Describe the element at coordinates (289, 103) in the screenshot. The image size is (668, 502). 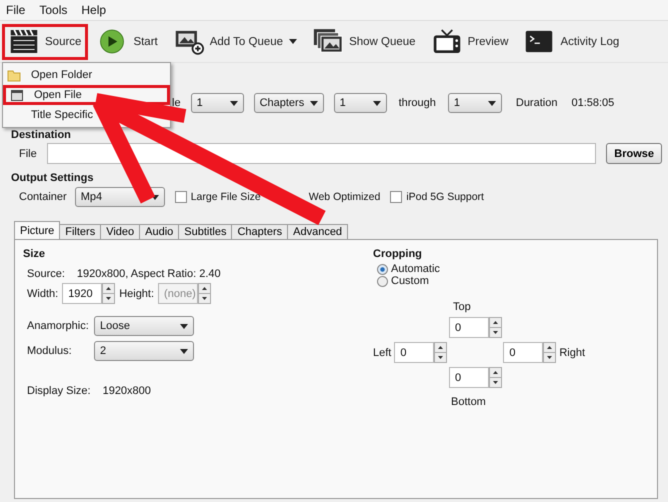
I see `range-dropdown: Chapters` at that location.